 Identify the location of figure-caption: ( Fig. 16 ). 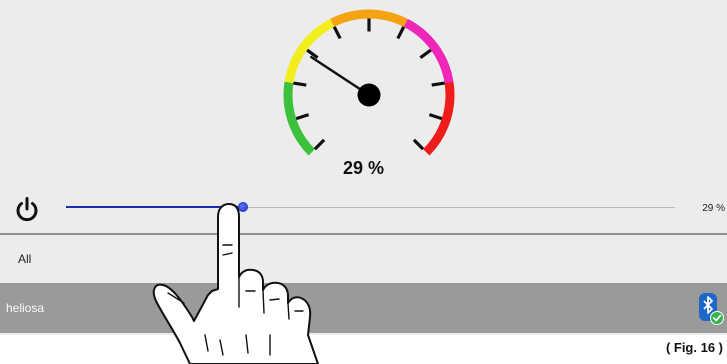
(694, 347).